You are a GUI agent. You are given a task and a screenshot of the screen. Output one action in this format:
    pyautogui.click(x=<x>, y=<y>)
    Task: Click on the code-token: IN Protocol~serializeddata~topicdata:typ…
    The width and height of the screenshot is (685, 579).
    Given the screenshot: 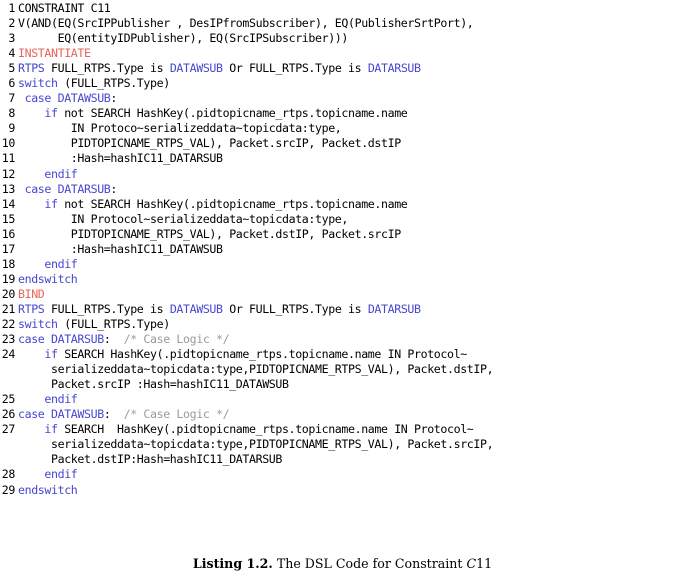 What is the action you would take?
    pyautogui.click(x=183, y=218)
    